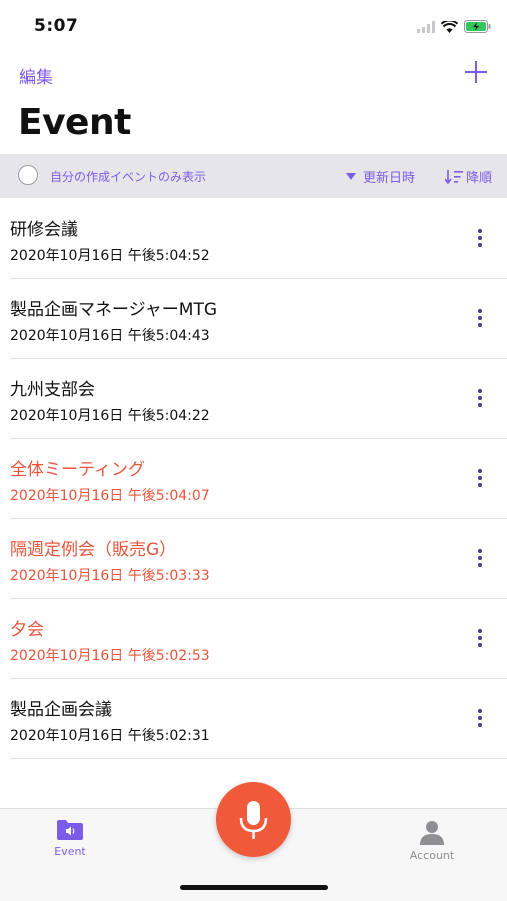 This screenshot has width=507, height=901. What do you see at coordinates (254, 887) in the screenshot?
I see `home-indicator` at bounding box center [254, 887].